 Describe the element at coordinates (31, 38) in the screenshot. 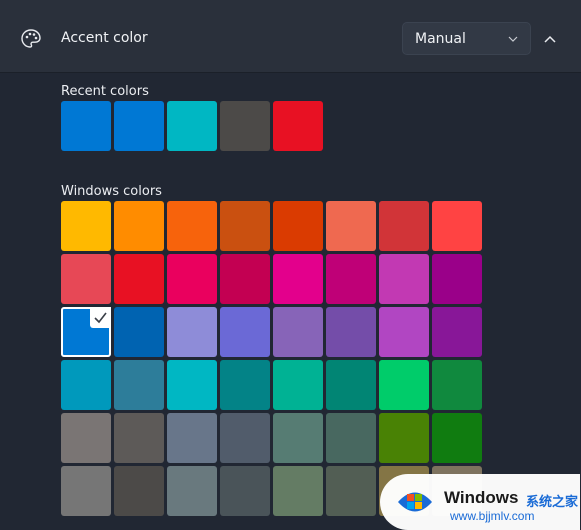

I see `palette-icon` at that location.